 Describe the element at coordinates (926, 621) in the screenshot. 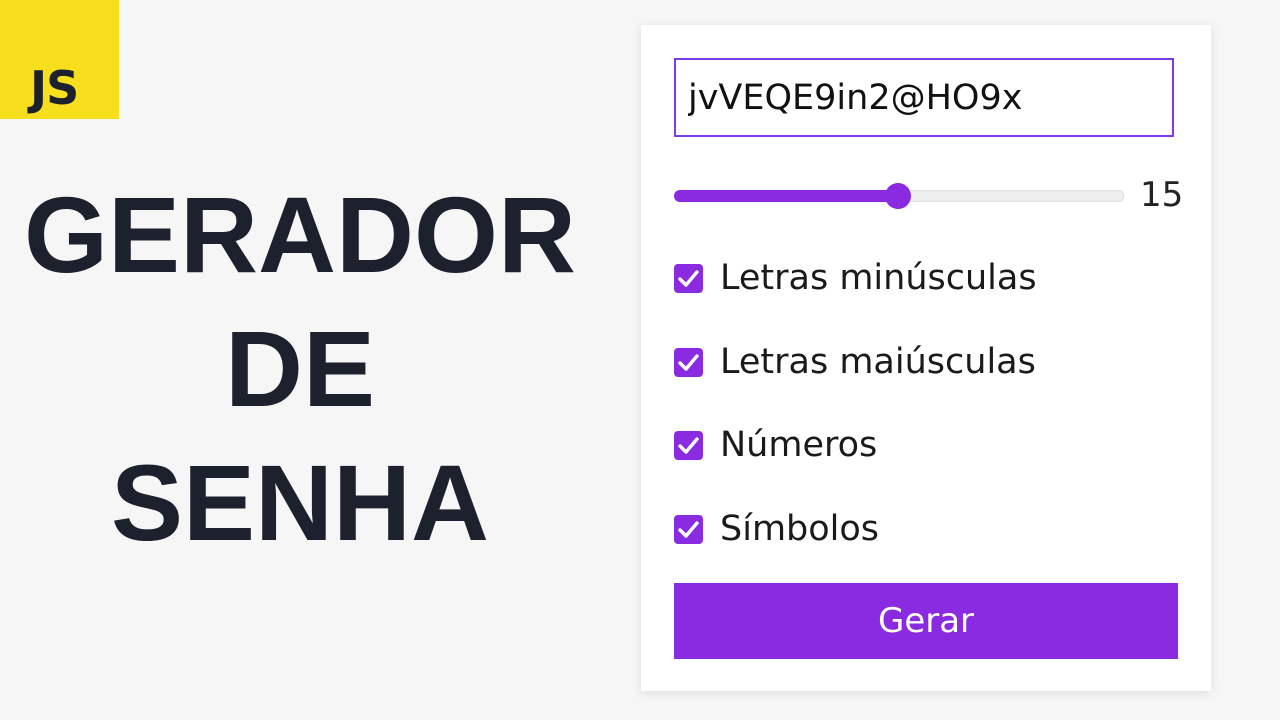

I see `generate-button: Gerar` at that location.